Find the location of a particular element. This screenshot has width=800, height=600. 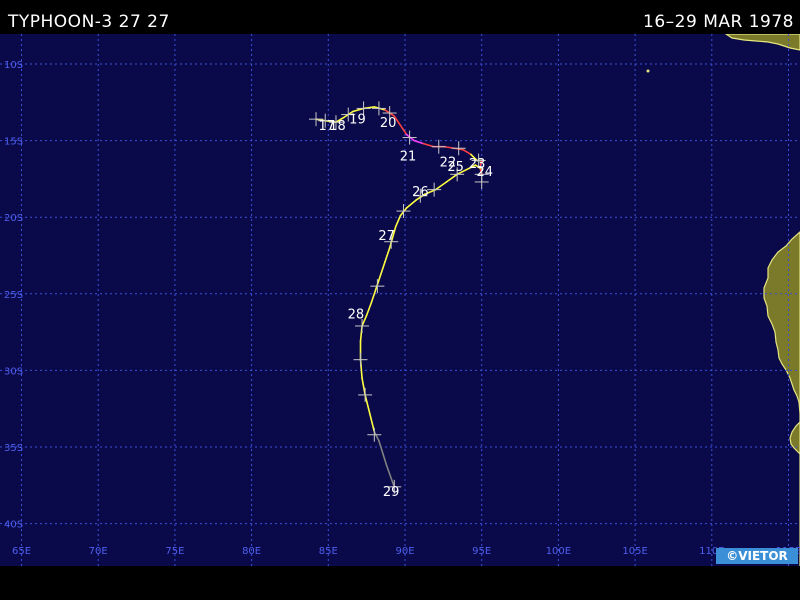

day-label: 21 is located at coordinates (408, 157).